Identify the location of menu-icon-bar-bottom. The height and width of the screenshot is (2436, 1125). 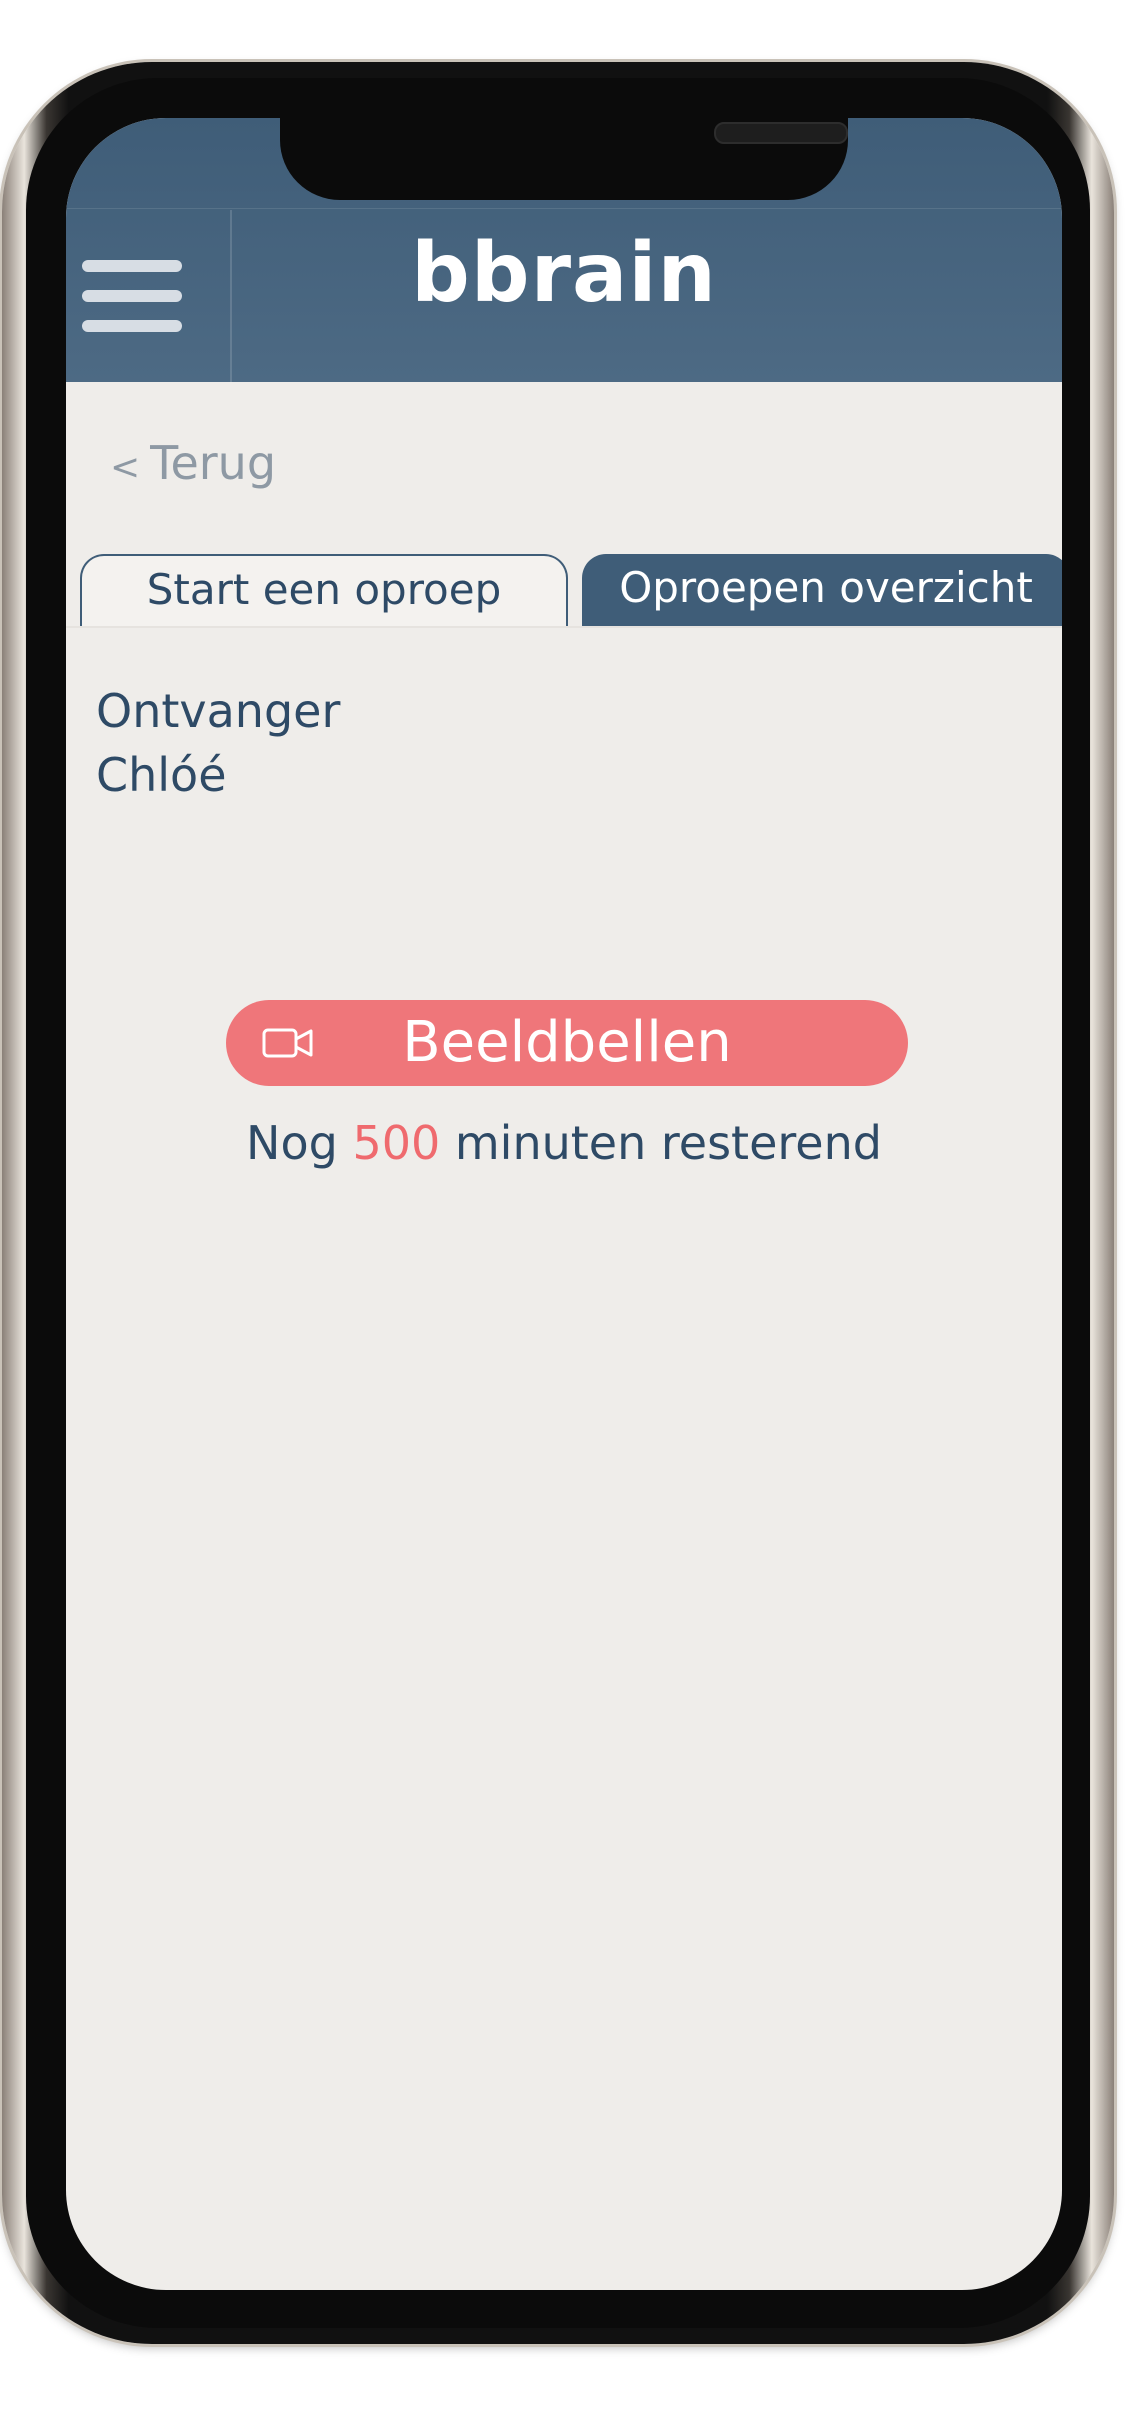
(132, 326).